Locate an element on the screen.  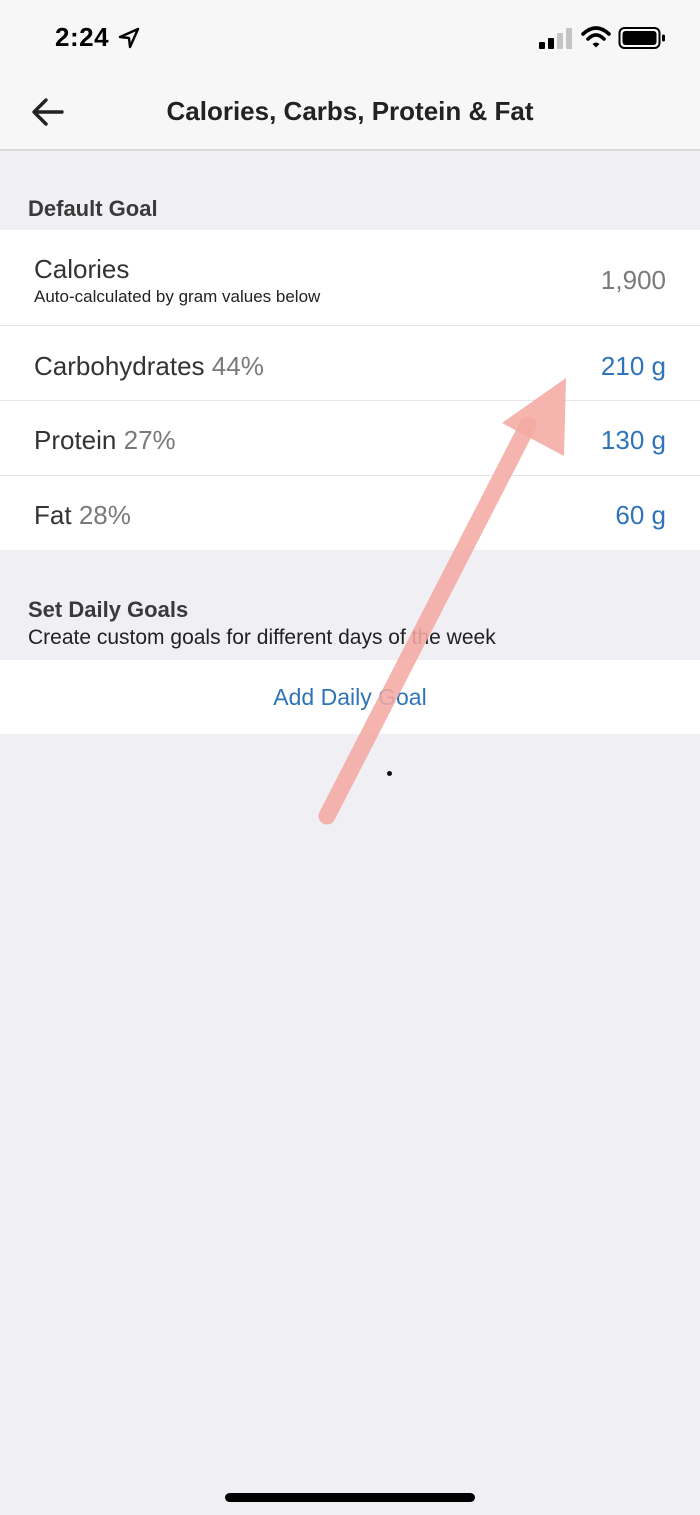
carbohydrates-row: Carbohydrates 44% 210 g is located at coordinates (350, 363).